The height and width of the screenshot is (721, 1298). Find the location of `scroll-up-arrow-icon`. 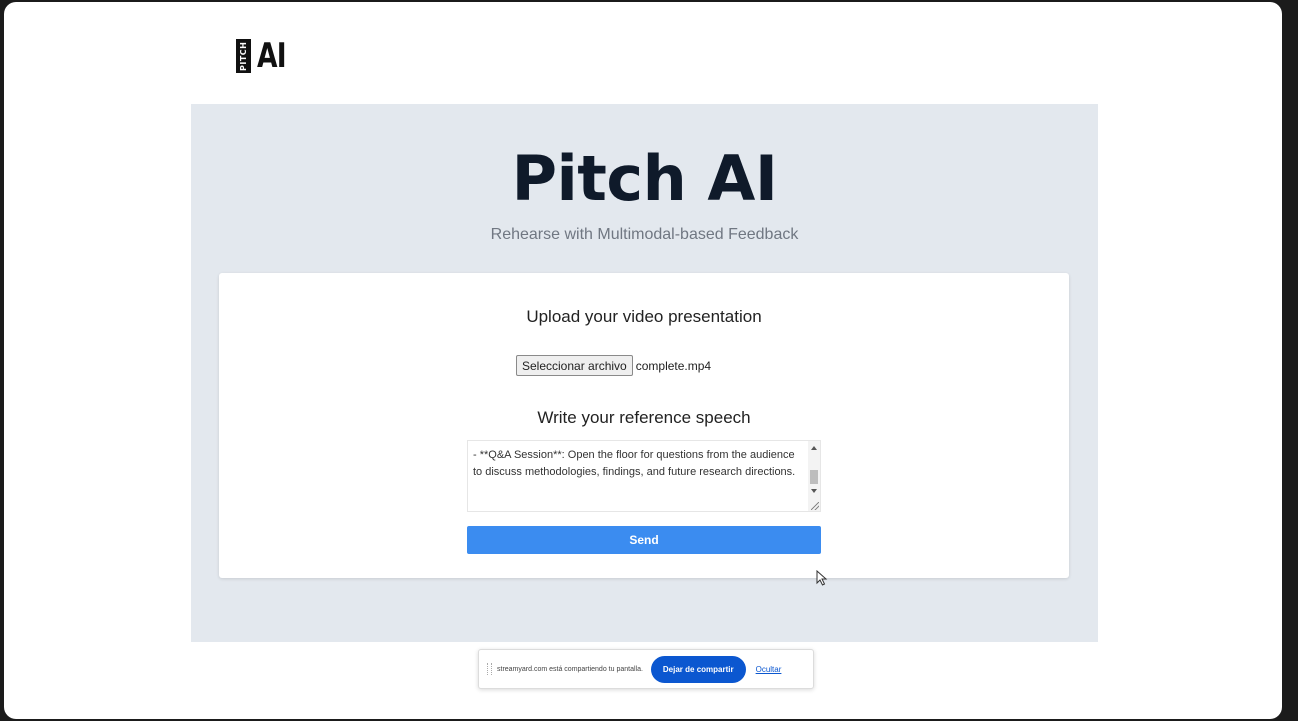

scroll-up-arrow-icon is located at coordinates (814, 448).